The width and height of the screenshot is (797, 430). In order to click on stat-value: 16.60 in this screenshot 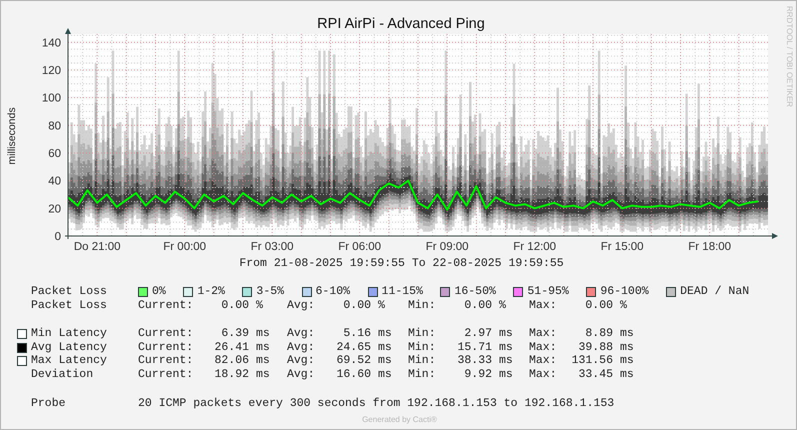, I will do `click(353, 375)`.